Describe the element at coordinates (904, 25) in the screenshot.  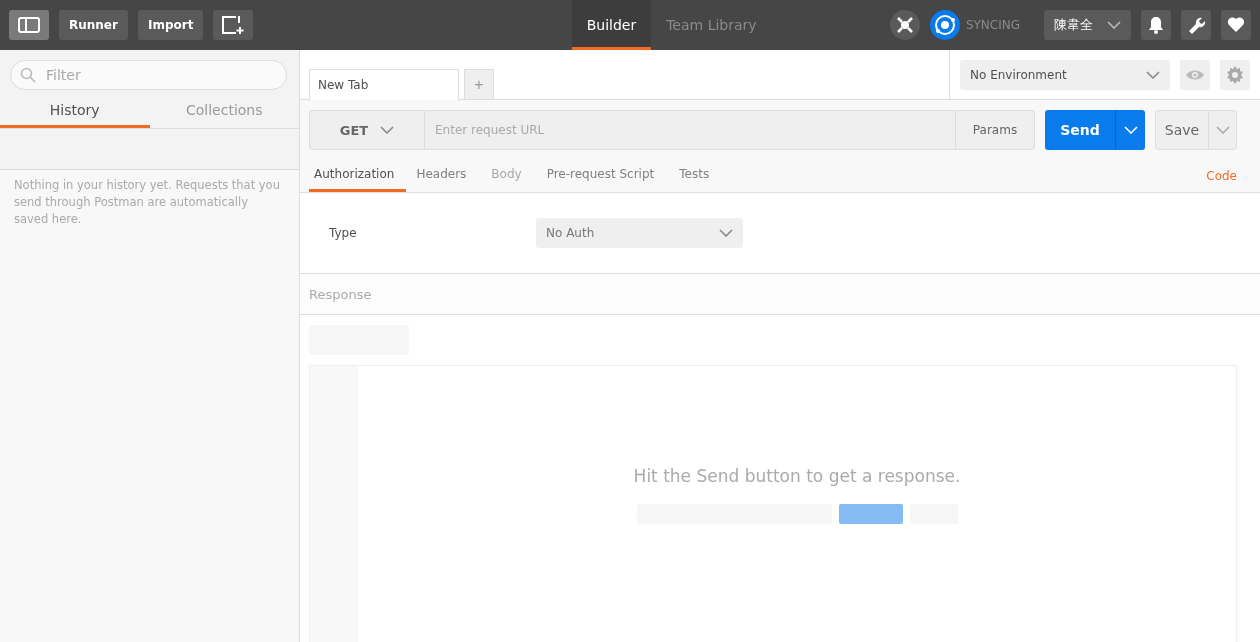
I see `satellite-icon` at that location.